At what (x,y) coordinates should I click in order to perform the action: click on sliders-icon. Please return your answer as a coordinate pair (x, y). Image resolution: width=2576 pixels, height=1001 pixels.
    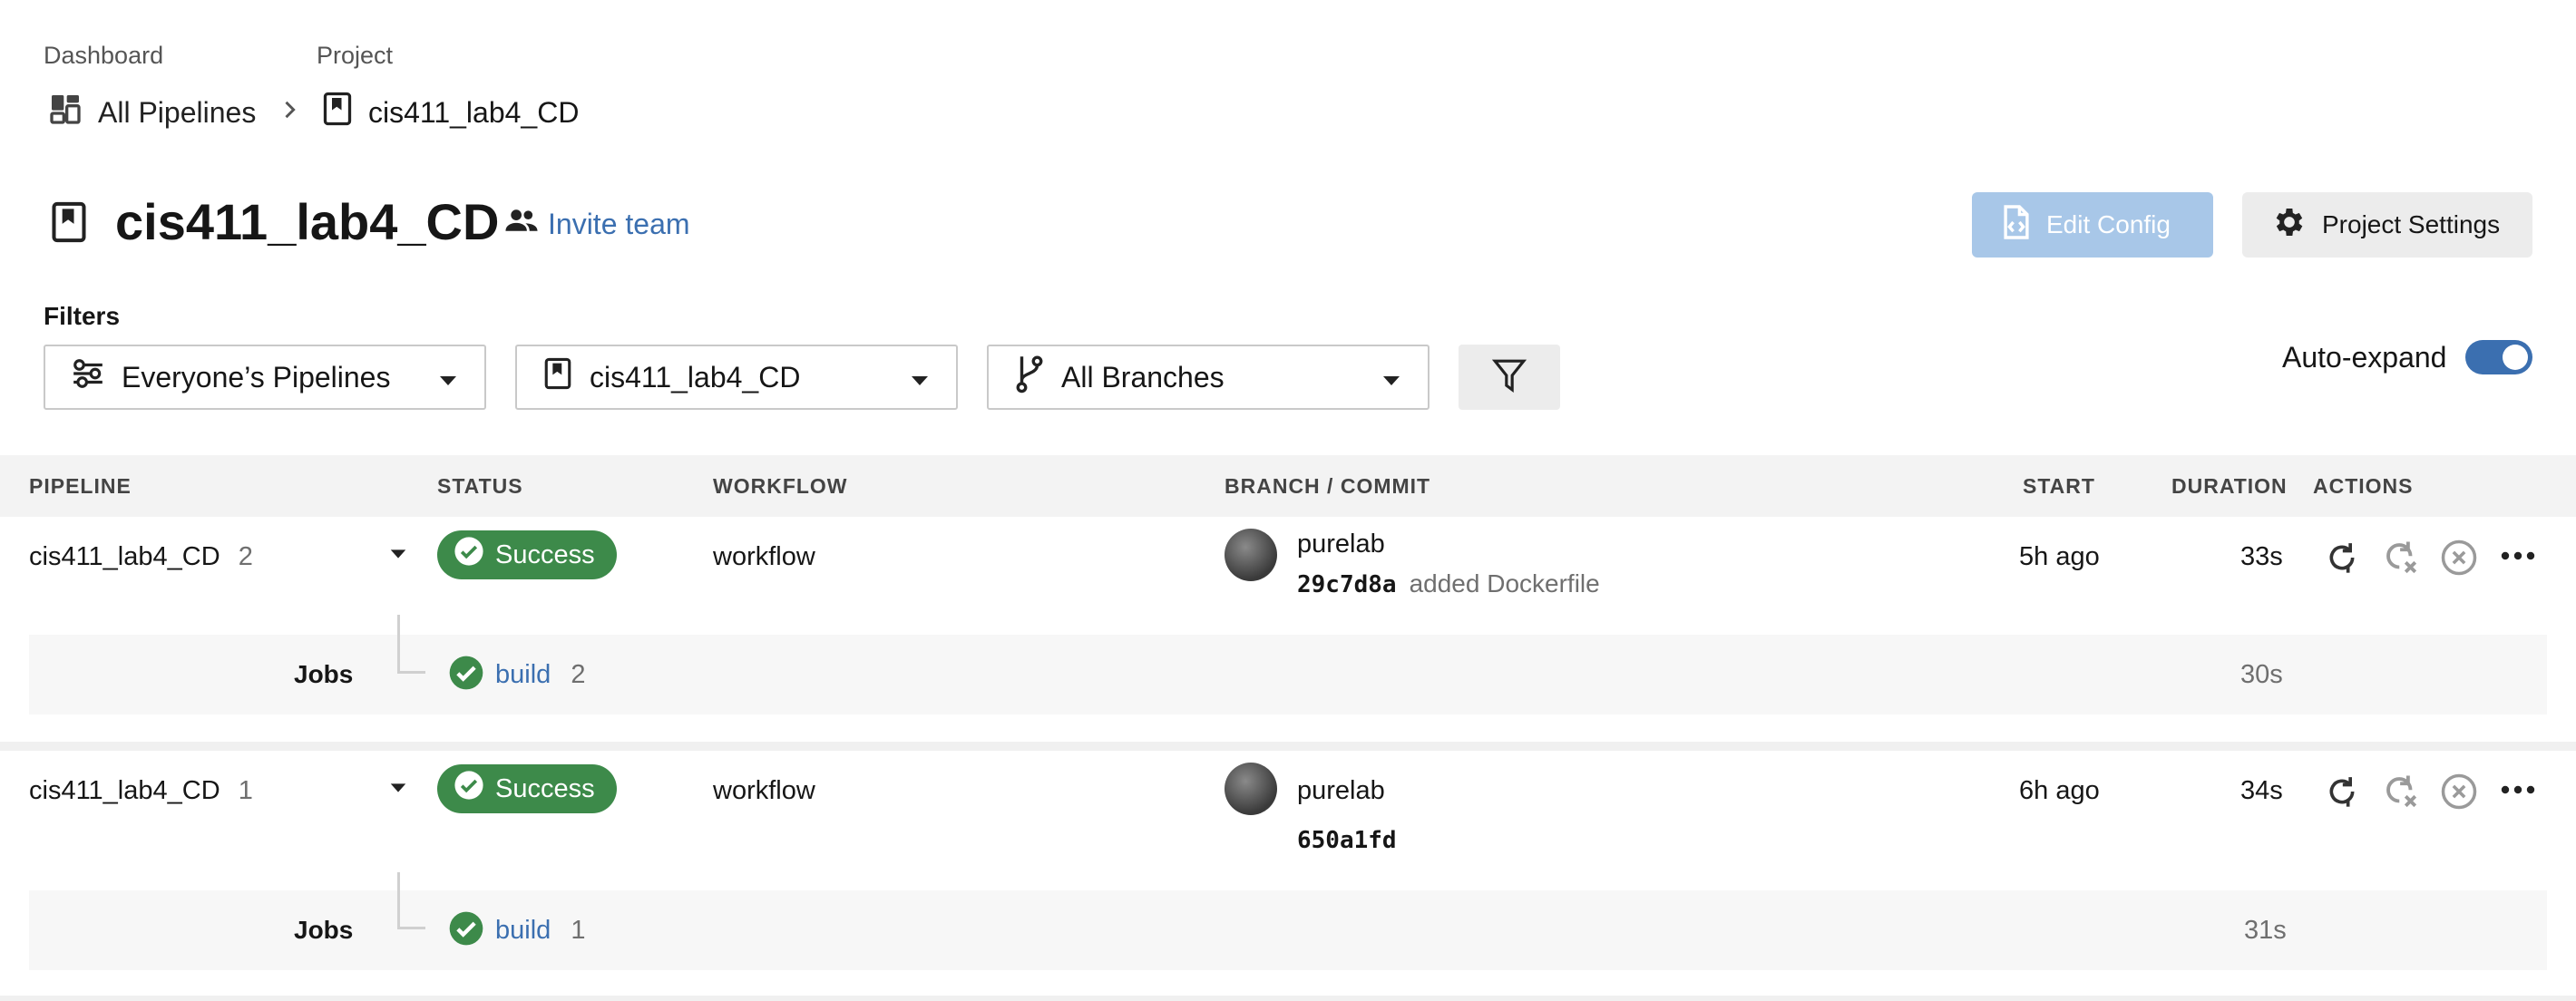
    Looking at the image, I should click on (88, 377).